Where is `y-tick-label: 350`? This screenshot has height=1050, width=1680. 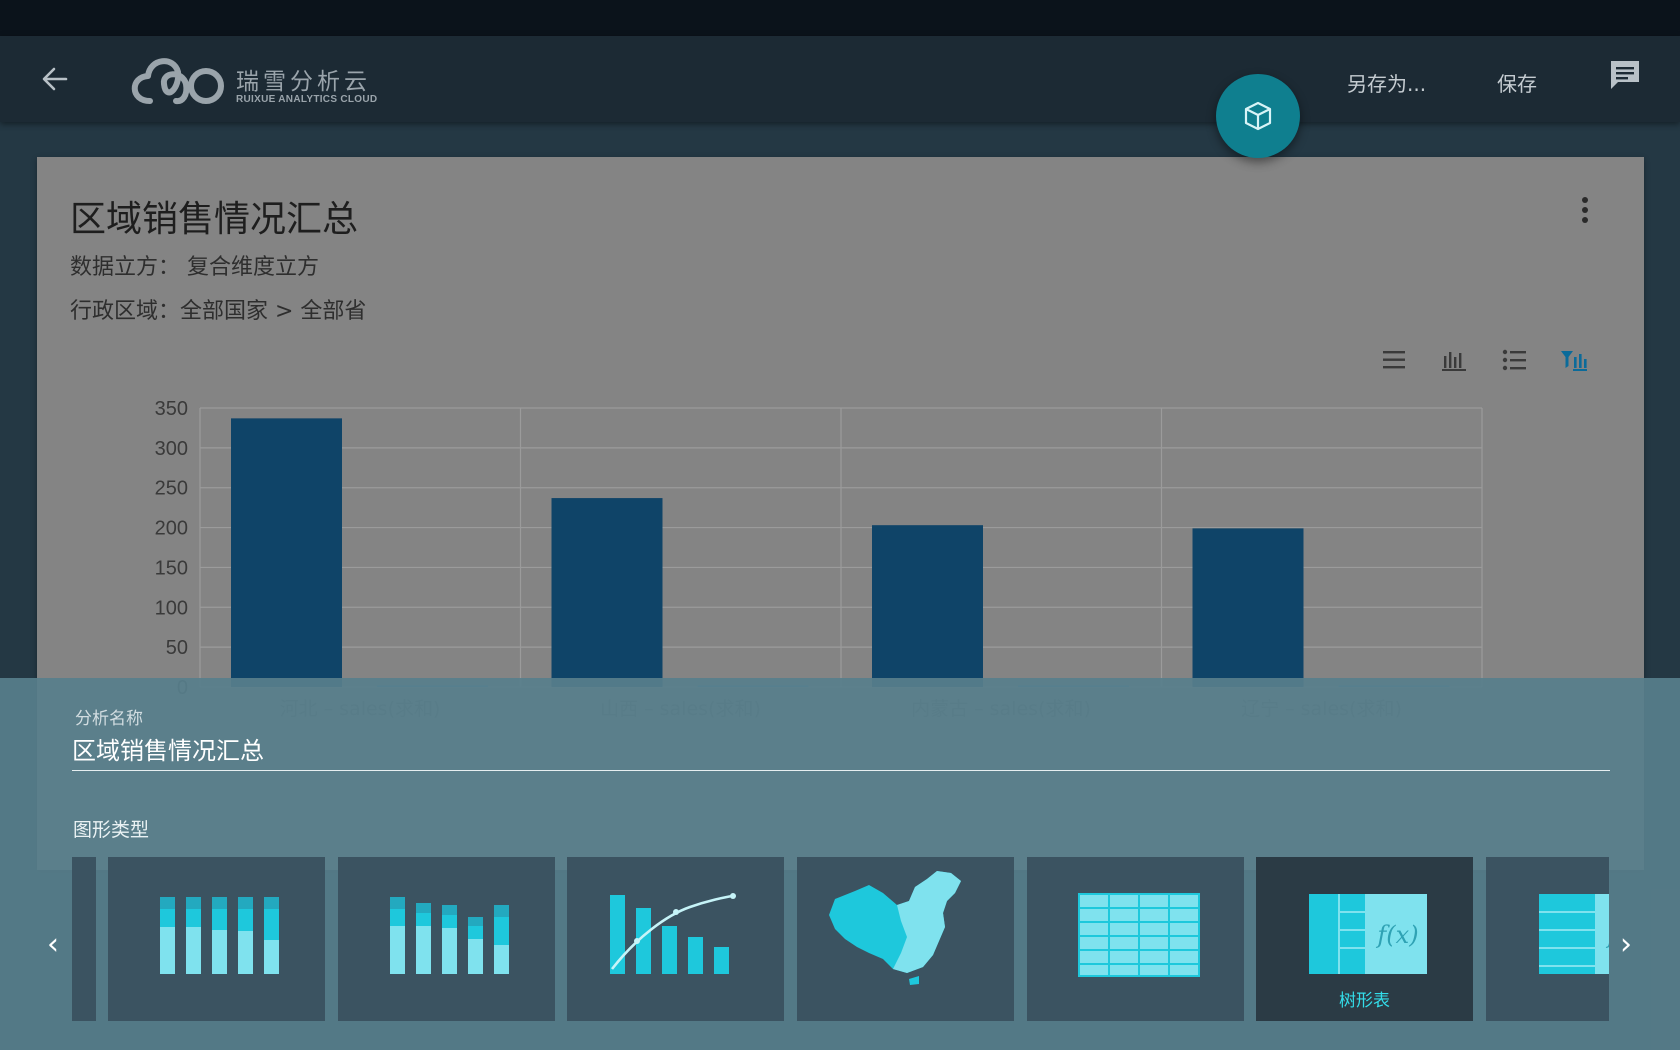
y-tick-label: 350 is located at coordinates (171, 409).